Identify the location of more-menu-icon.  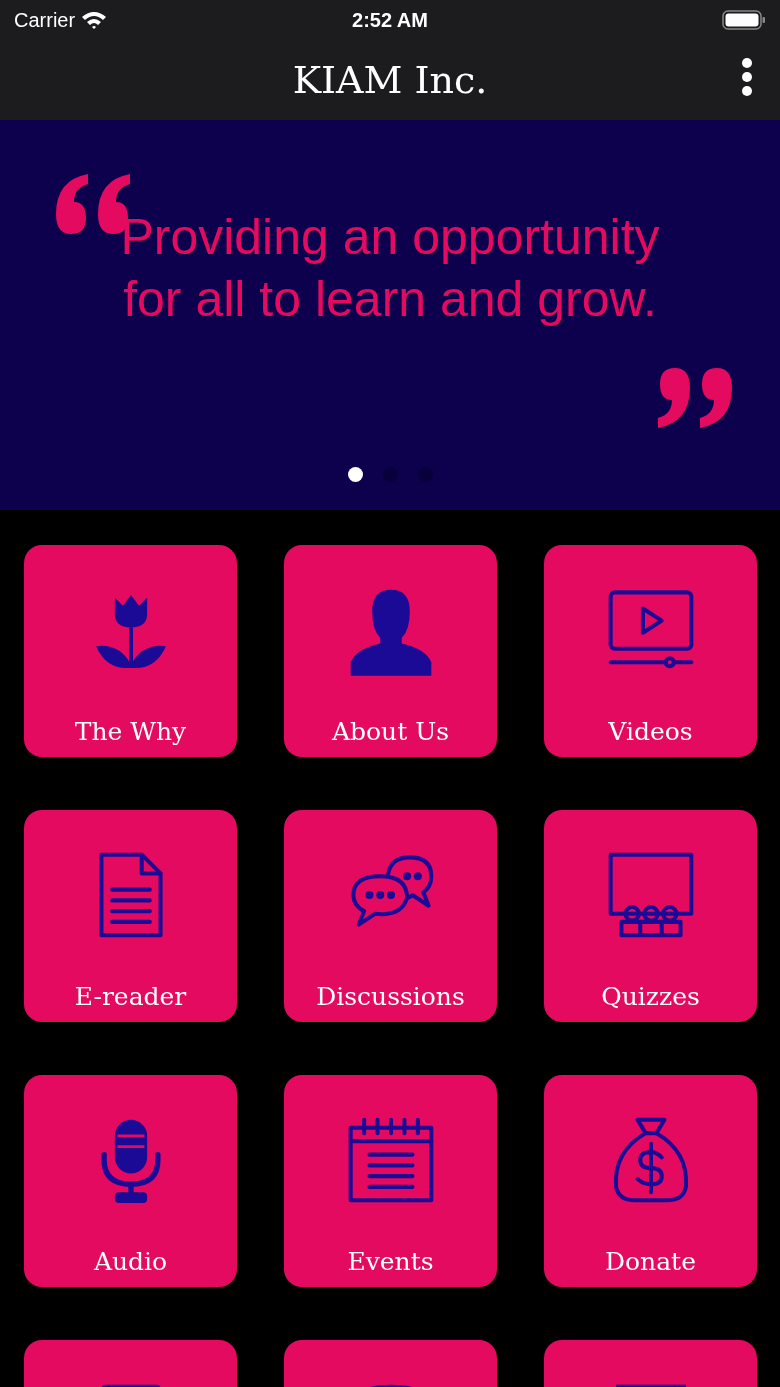
(747, 77).